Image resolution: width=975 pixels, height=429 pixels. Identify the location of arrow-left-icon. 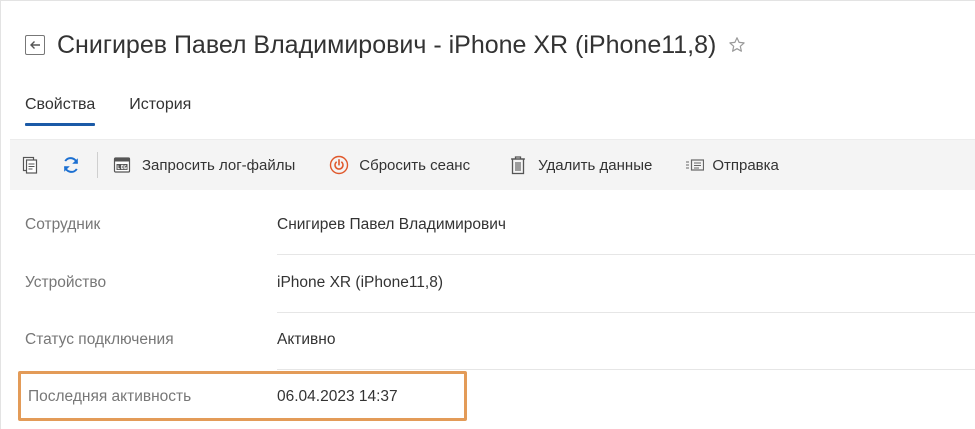
(35, 45).